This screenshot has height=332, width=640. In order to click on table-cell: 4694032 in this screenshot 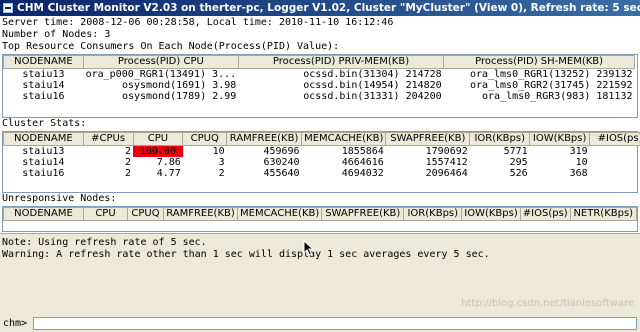, I will do `click(362, 173)`.